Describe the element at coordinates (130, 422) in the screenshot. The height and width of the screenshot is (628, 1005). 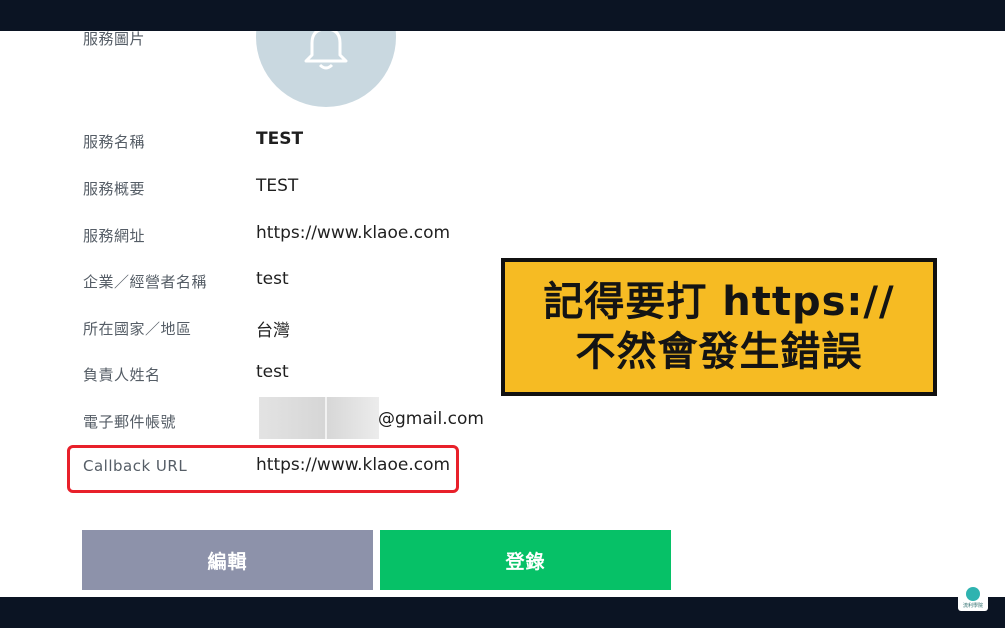
I see `email-label: 電子郵件帳號` at that location.